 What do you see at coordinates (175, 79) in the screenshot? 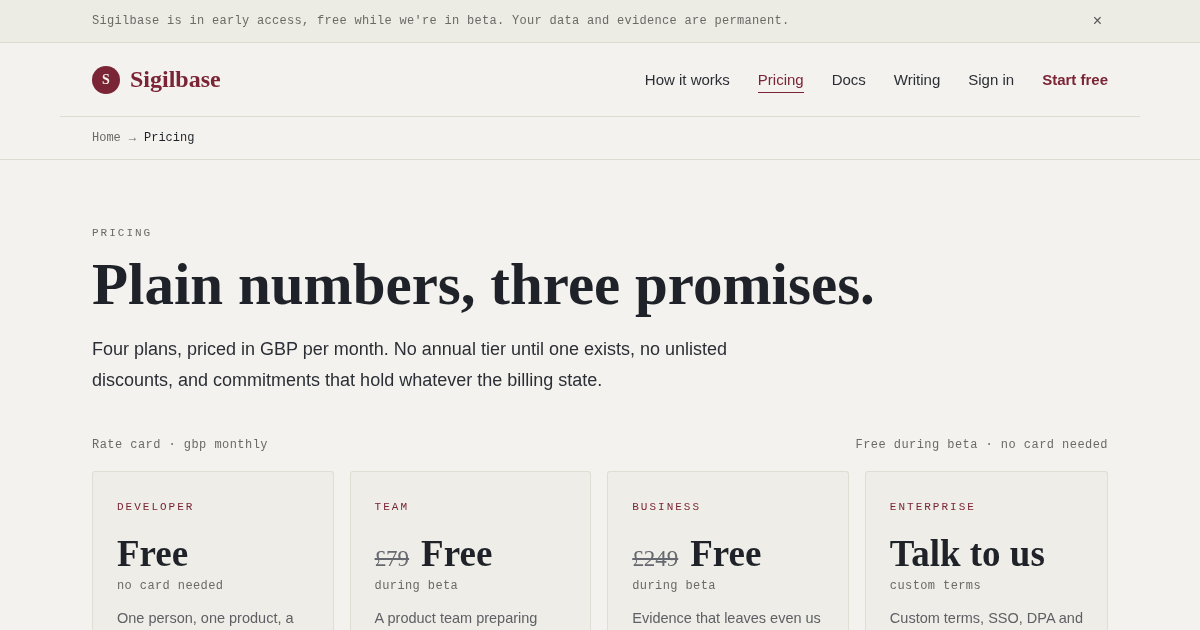
I see `brand-name: Sigilbase` at bounding box center [175, 79].